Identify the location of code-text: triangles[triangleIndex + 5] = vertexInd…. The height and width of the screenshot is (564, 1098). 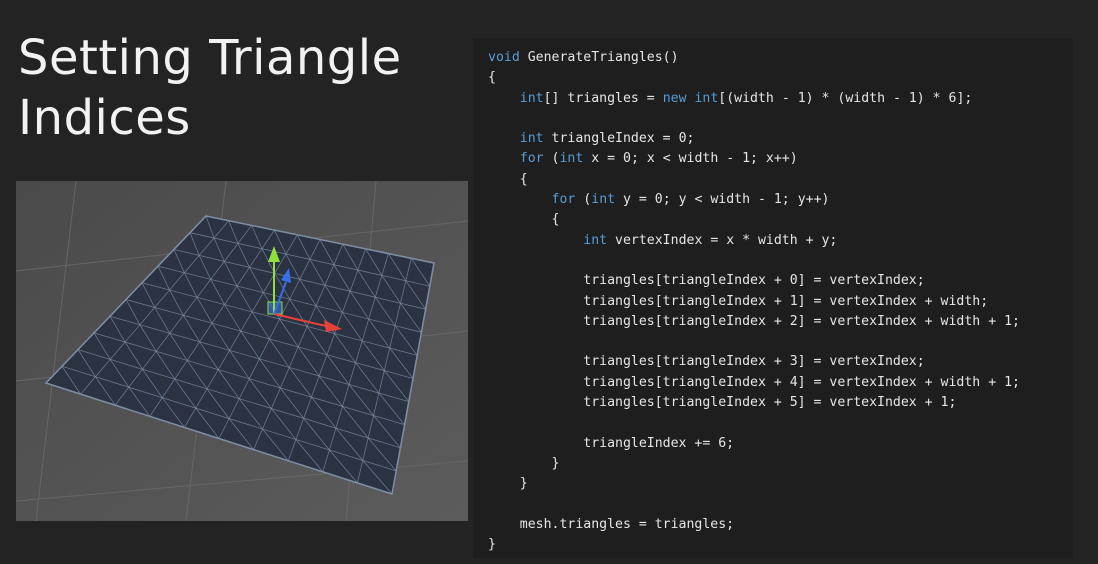
(722, 403).